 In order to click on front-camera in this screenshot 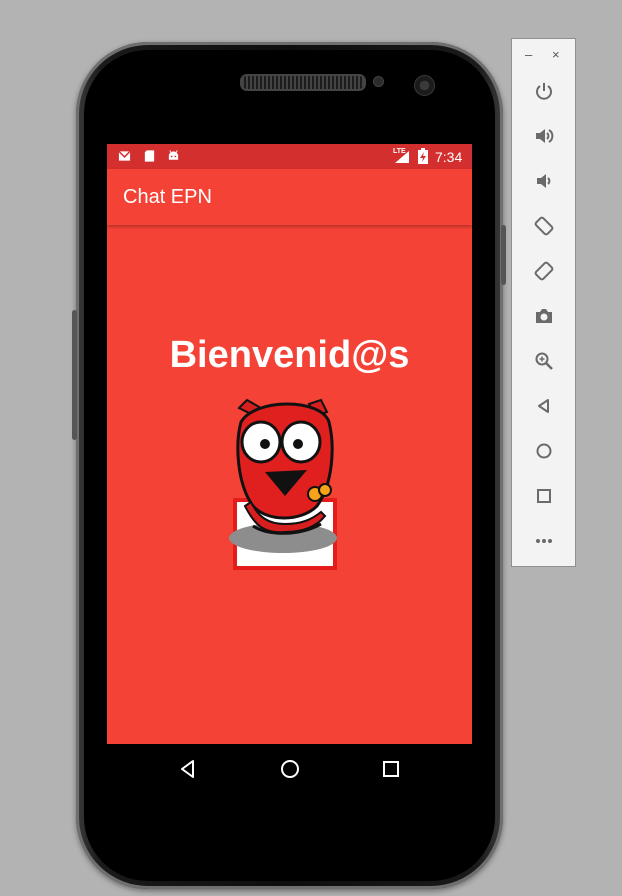, I will do `click(424, 85)`.